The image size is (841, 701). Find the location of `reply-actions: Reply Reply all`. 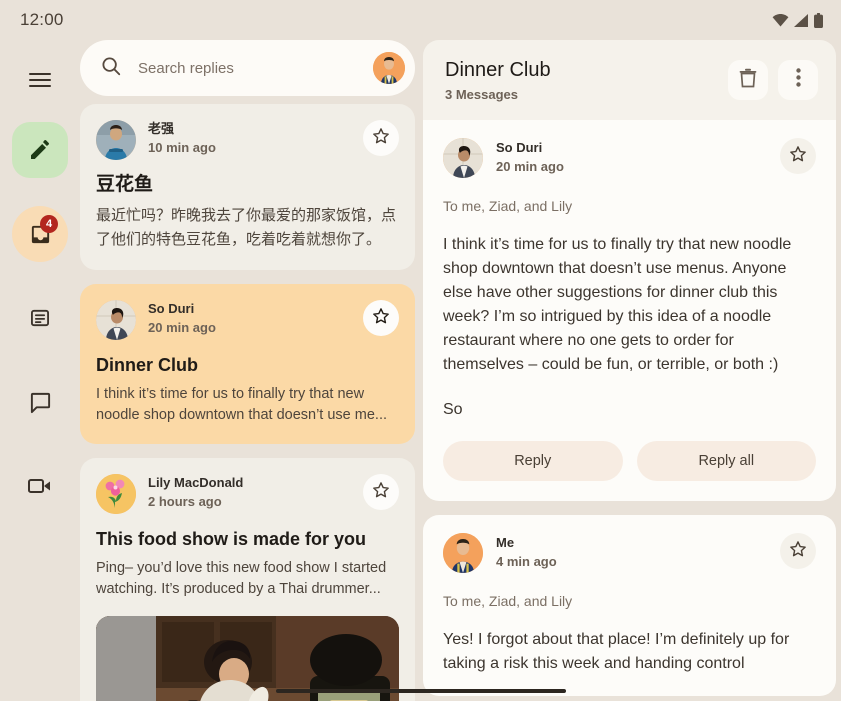

reply-actions: Reply Reply all is located at coordinates (629, 461).